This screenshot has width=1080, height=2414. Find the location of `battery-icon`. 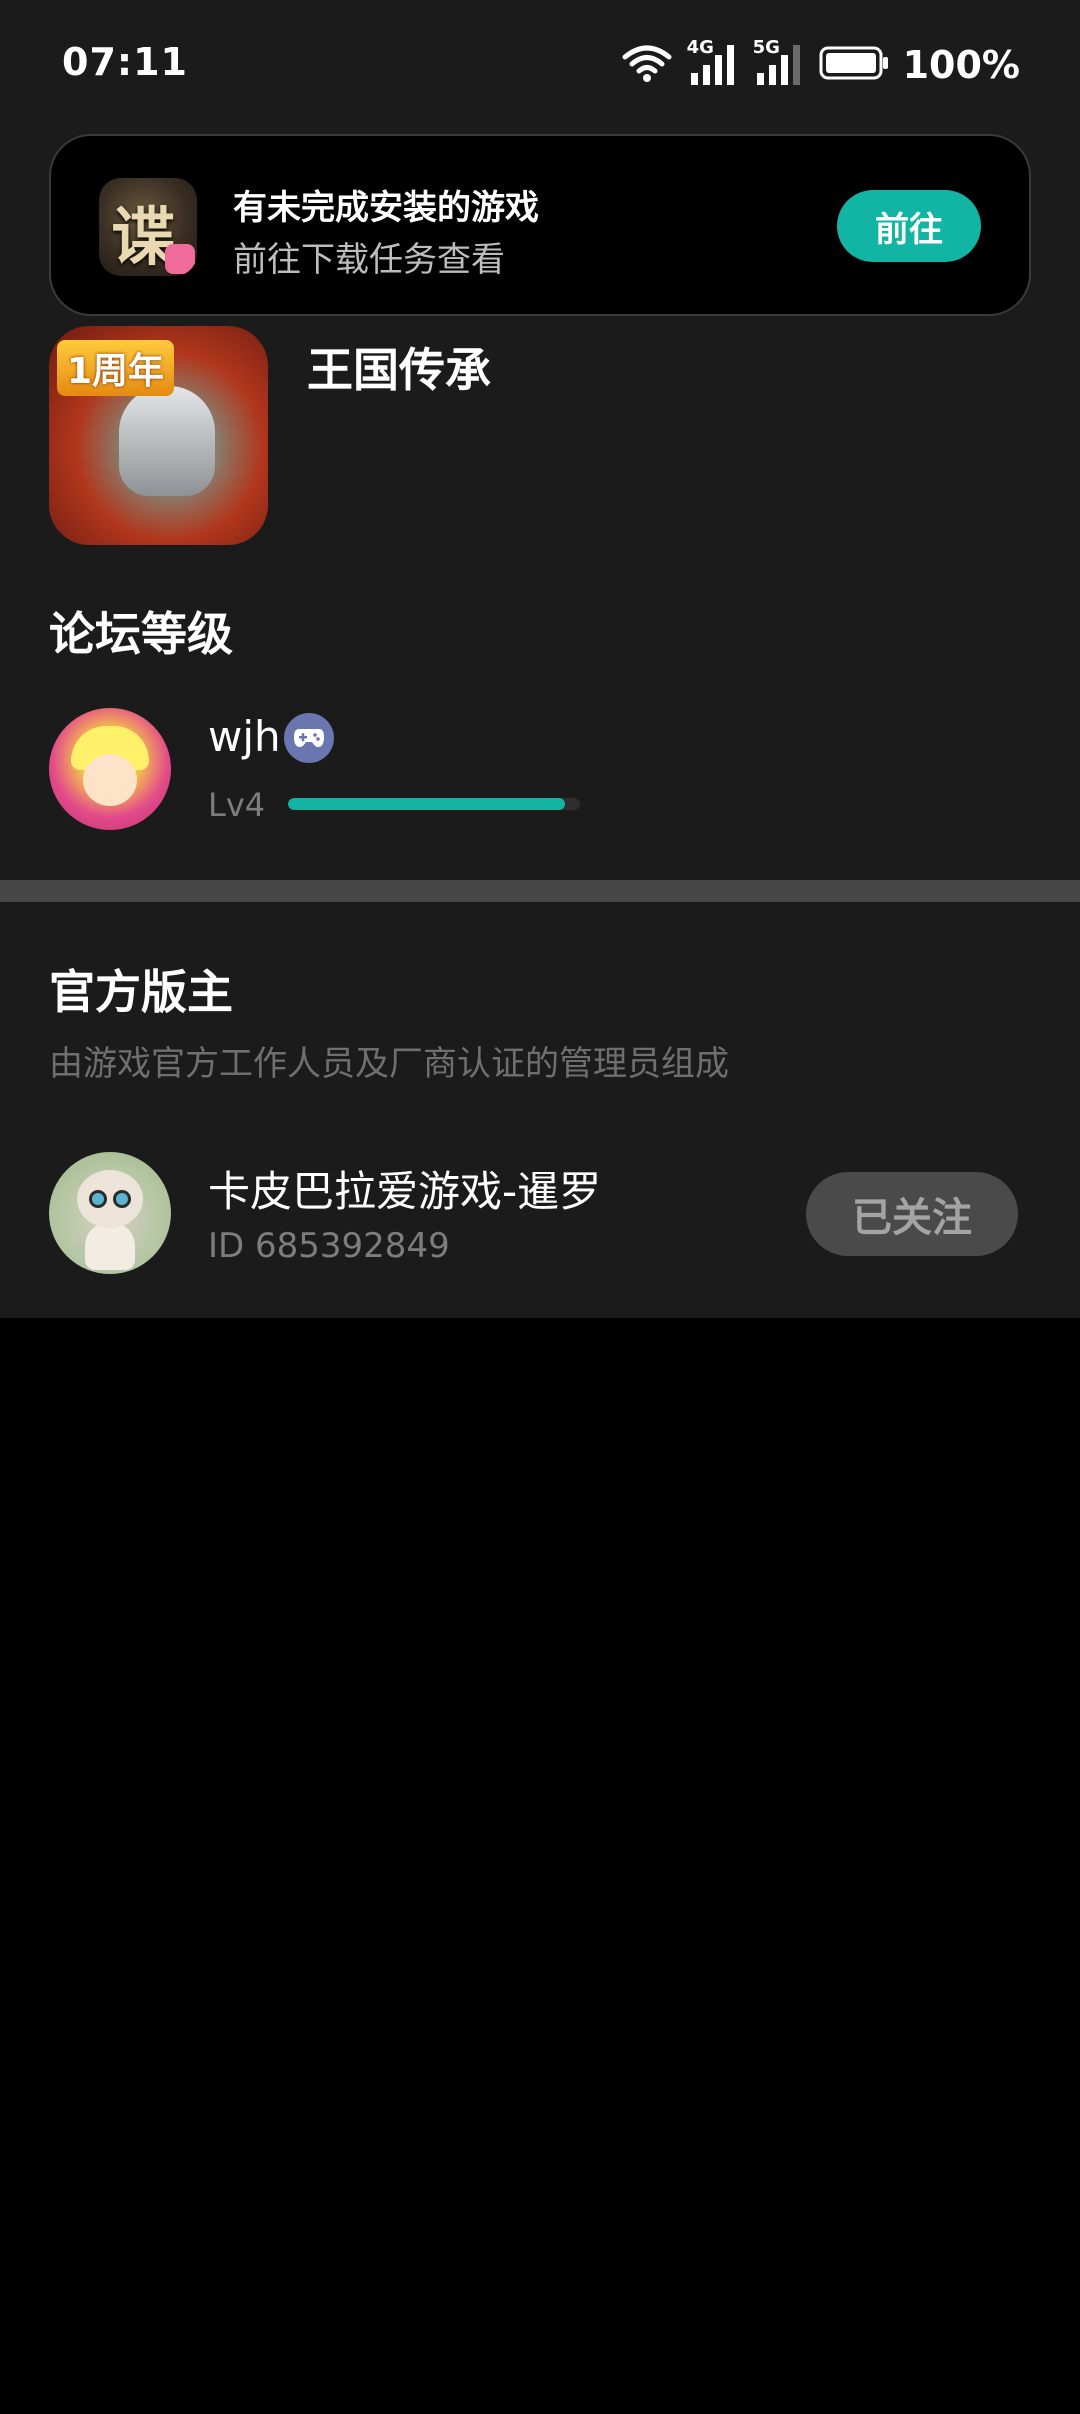

battery-icon is located at coordinates (854, 65).